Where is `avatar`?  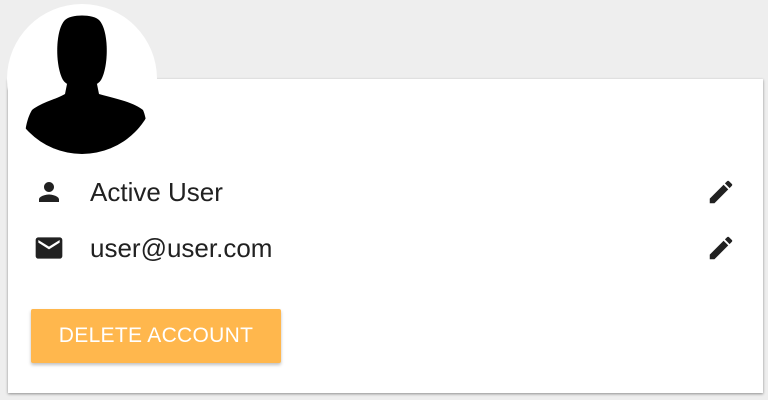
avatar is located at coordinates (82, 79).